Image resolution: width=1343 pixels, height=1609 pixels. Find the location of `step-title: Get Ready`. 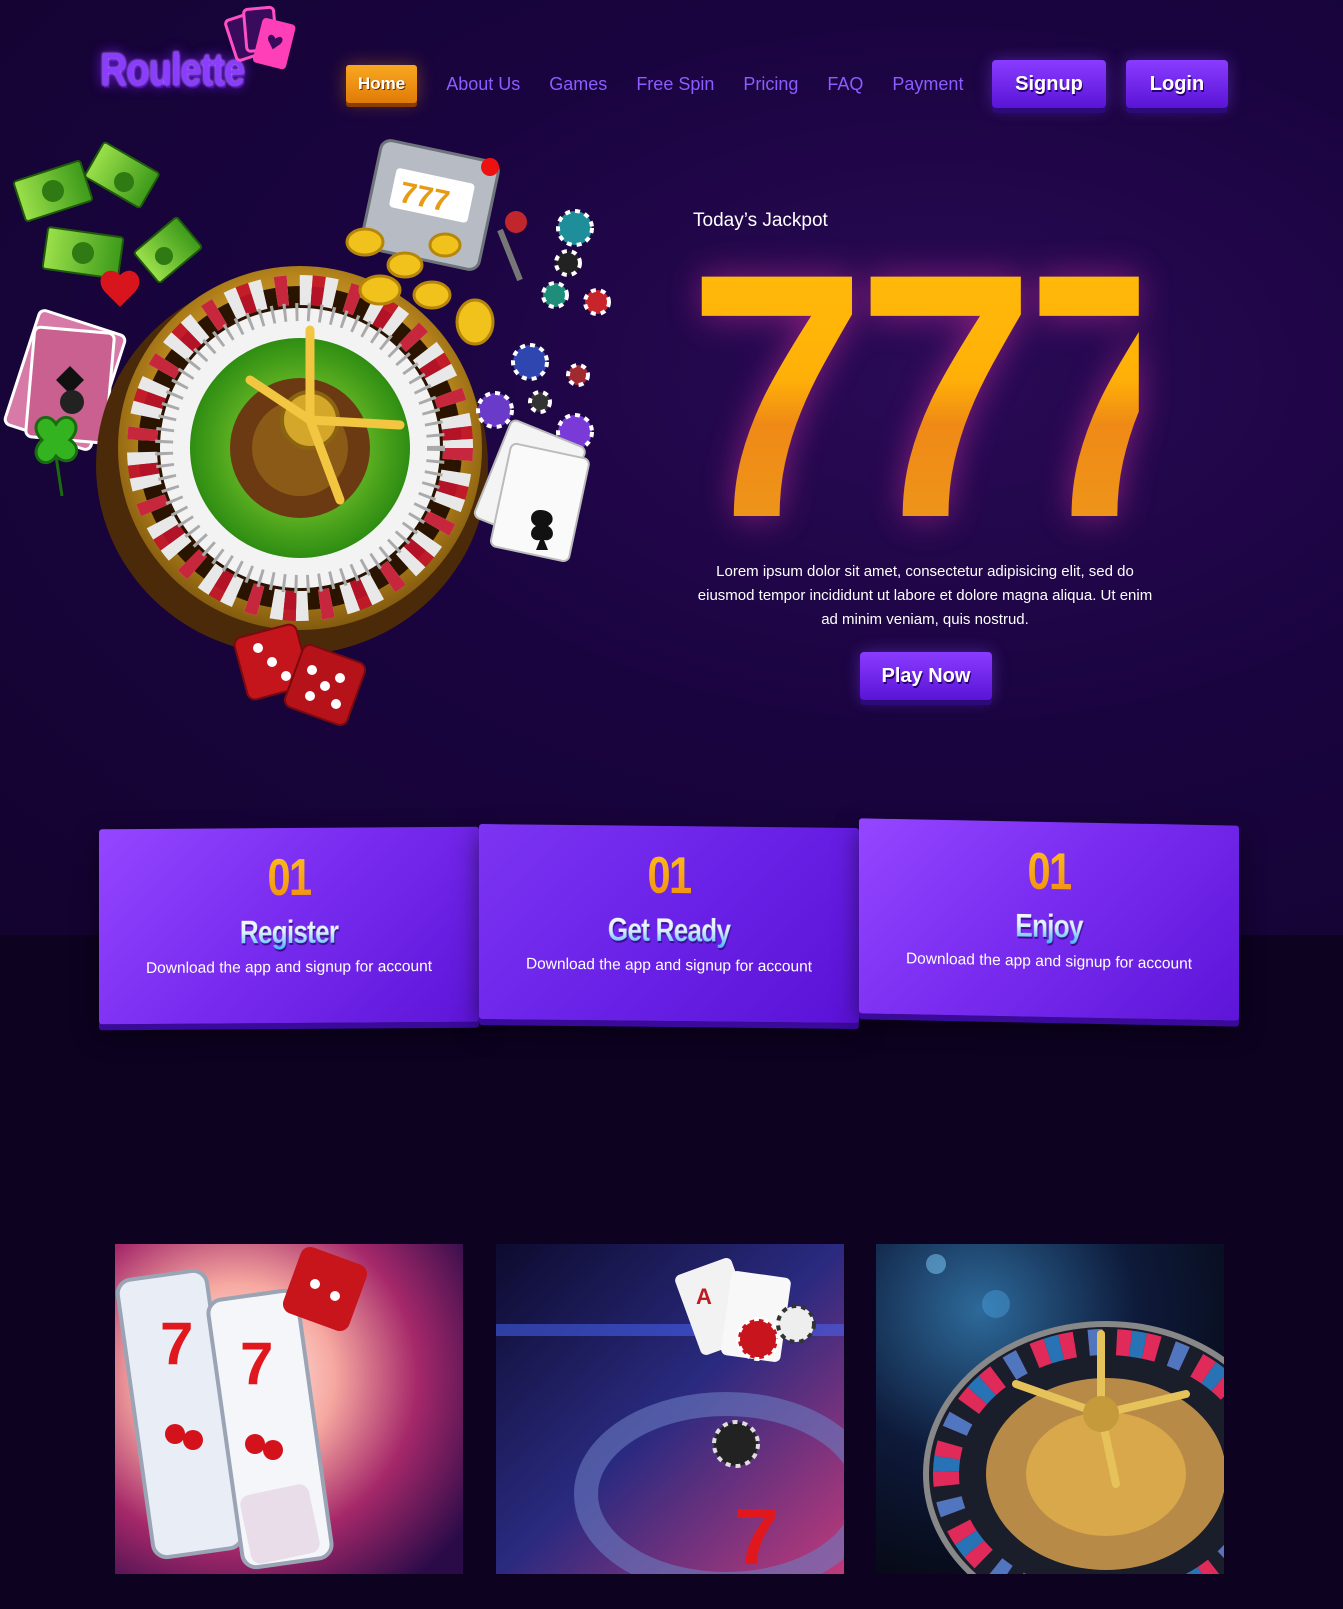

step-title: Get Ready is located at coordinates (669, 930).